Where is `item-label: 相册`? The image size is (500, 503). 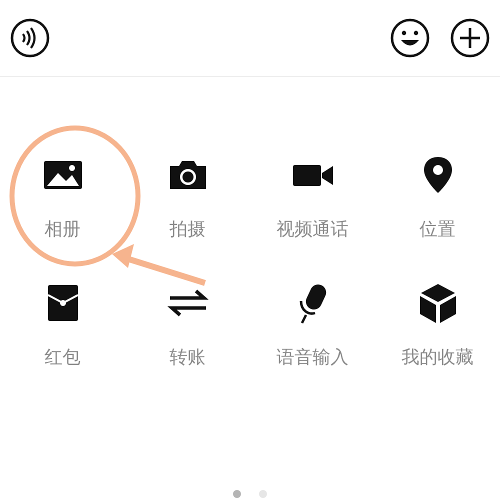 item-label: 相册 is located at coordinates (62, 229).